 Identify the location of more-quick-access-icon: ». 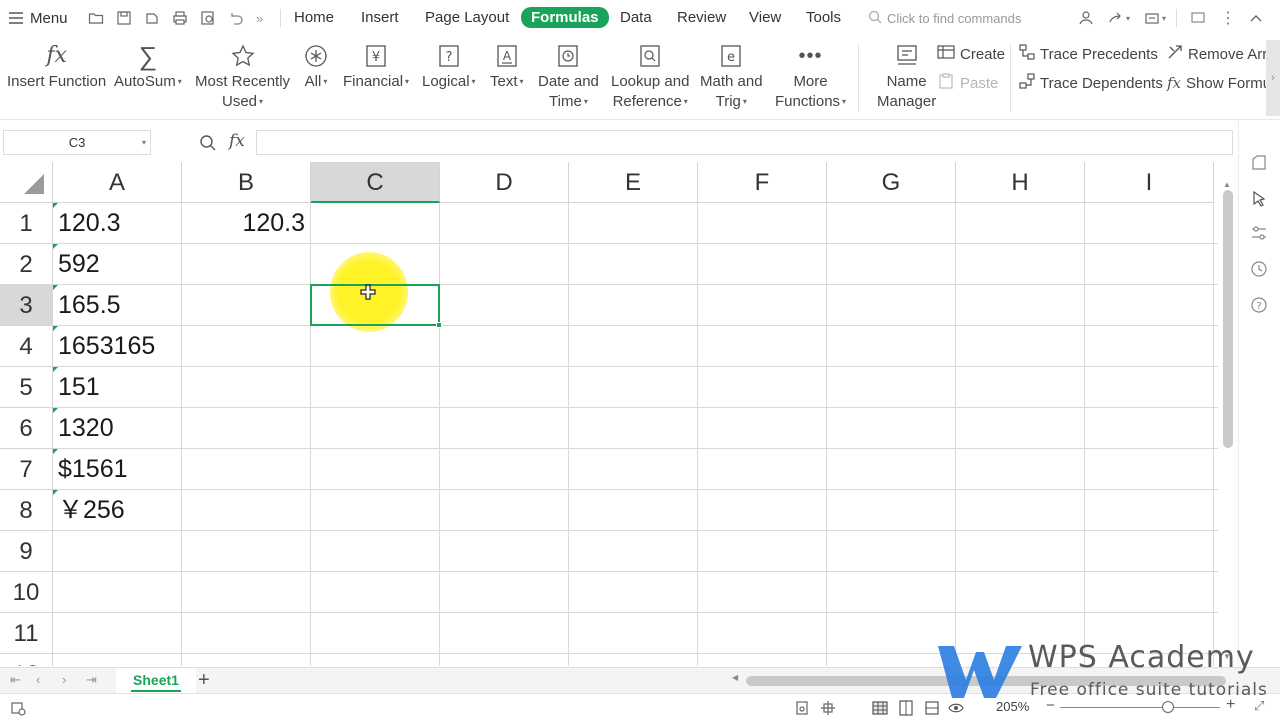
(259, 18).